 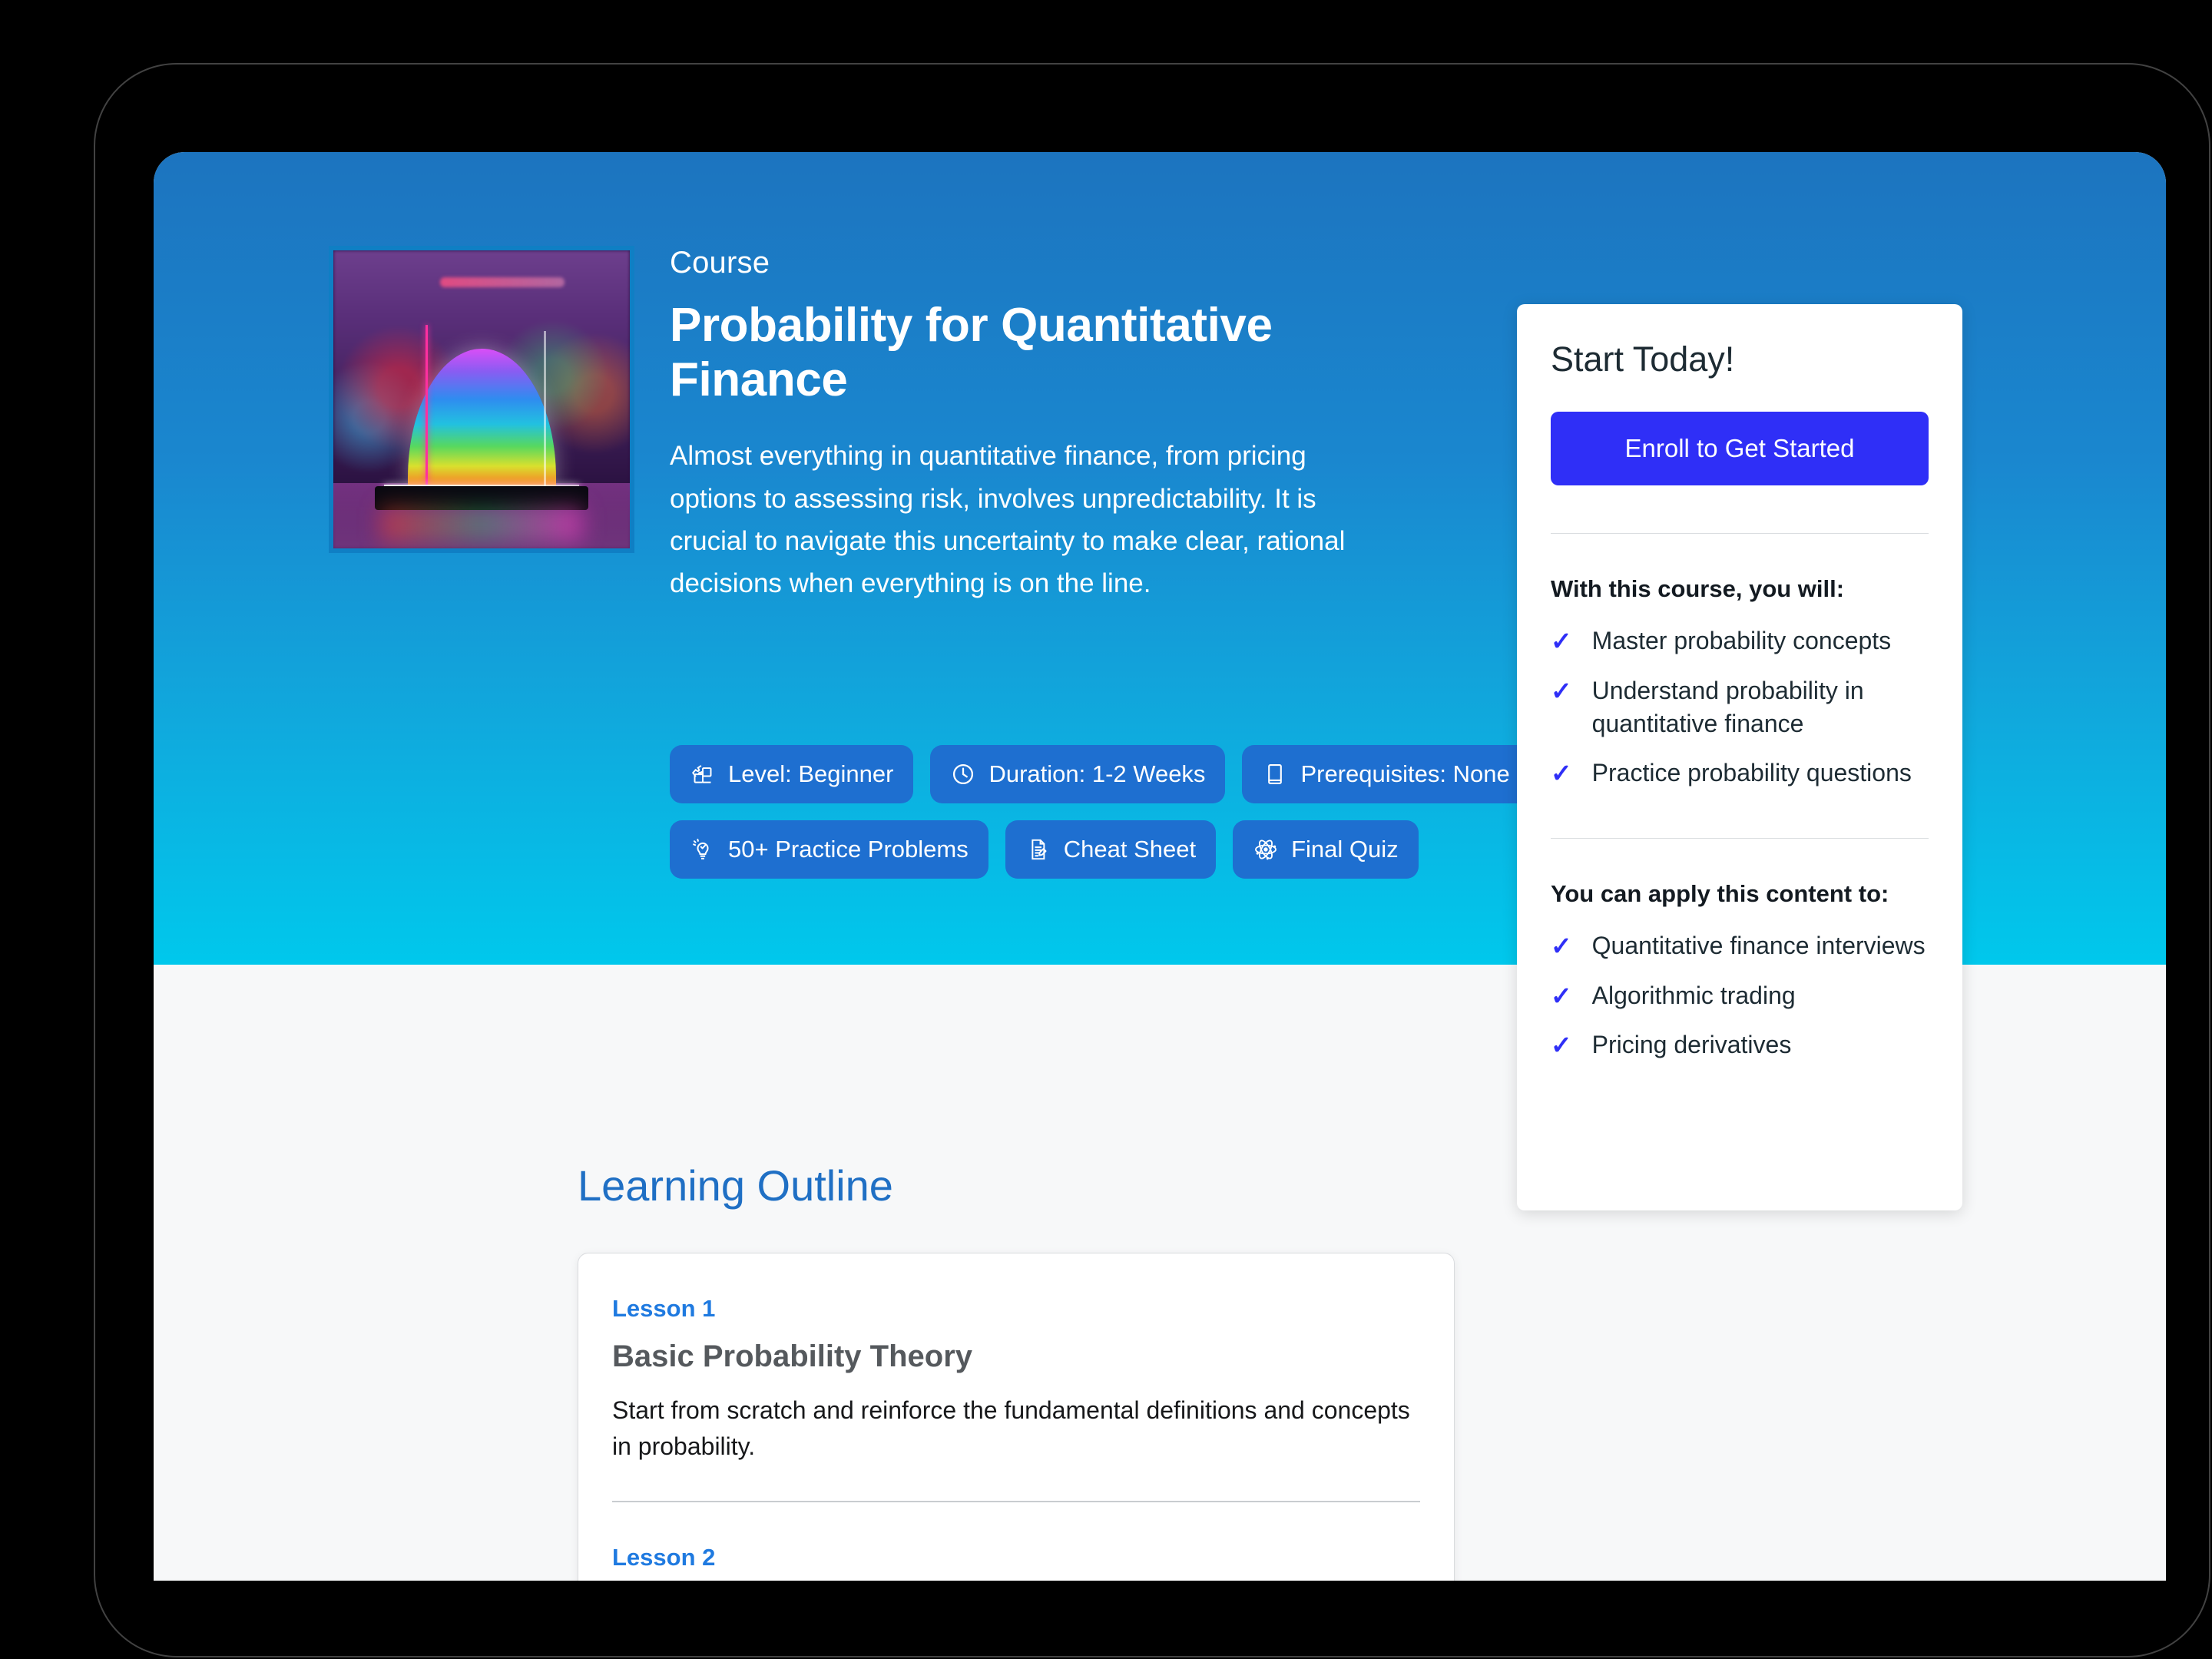 What do you see at coordinates (1405, 774) in the screenshot?
I see `pill-prerequisites-label: Prerequisites: None` at bounding box center [1405, 774].